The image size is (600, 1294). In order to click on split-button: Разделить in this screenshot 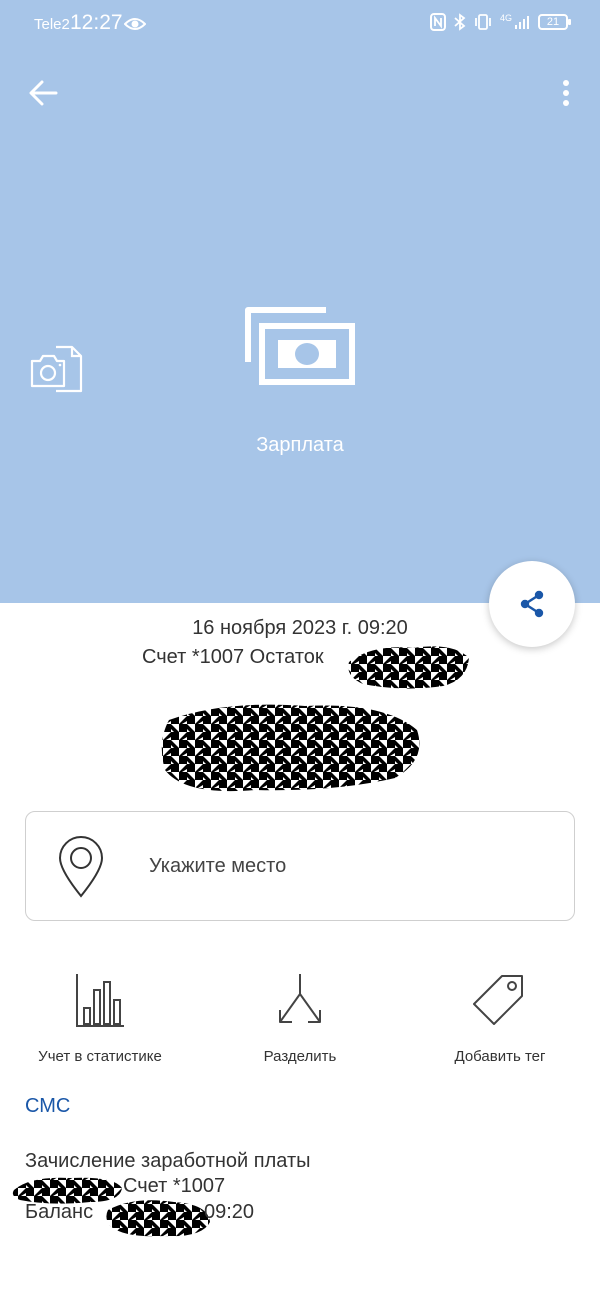, I will do `click(300, 1017)`.